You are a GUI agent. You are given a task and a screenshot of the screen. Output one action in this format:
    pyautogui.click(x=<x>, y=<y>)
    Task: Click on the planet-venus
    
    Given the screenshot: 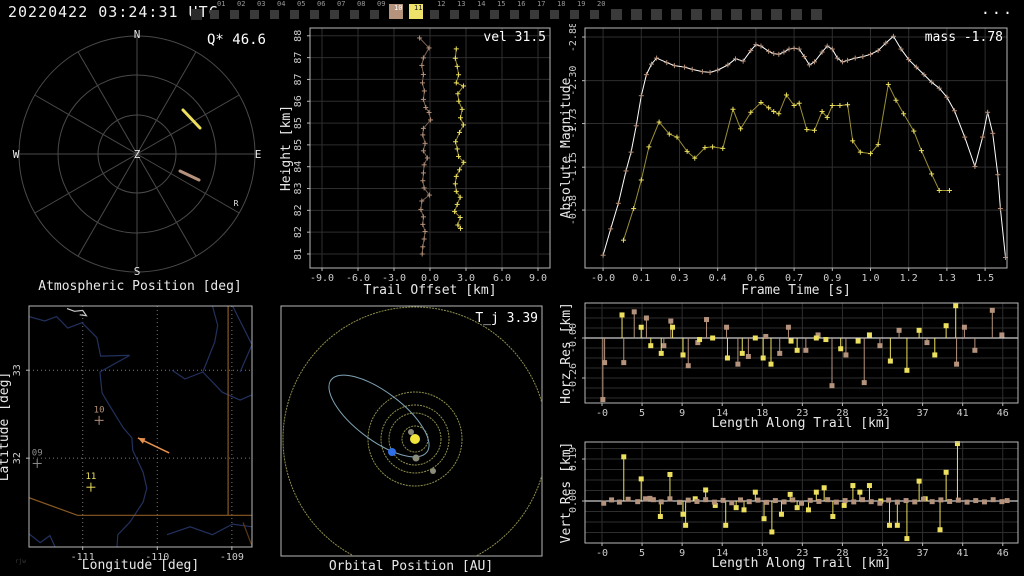 What is the action you would take?
    pyautogui.click(x=416, y=458)
    